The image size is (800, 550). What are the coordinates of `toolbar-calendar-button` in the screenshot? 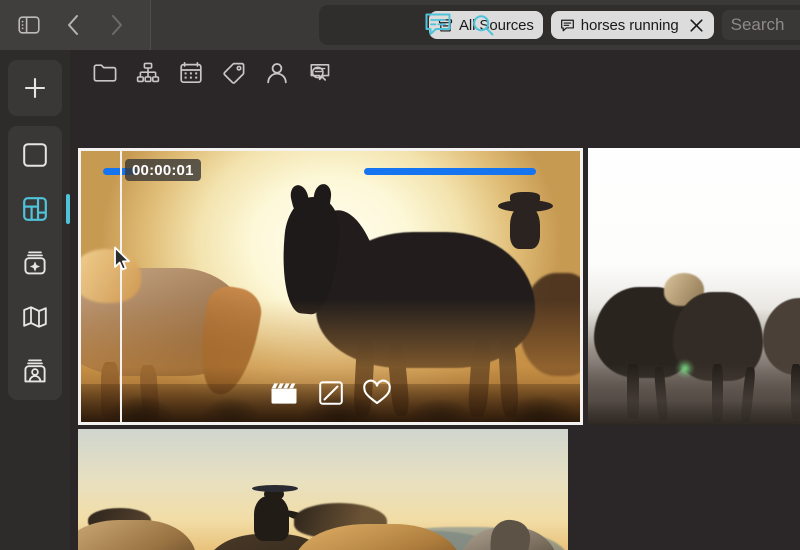 It's located at (191, 73).